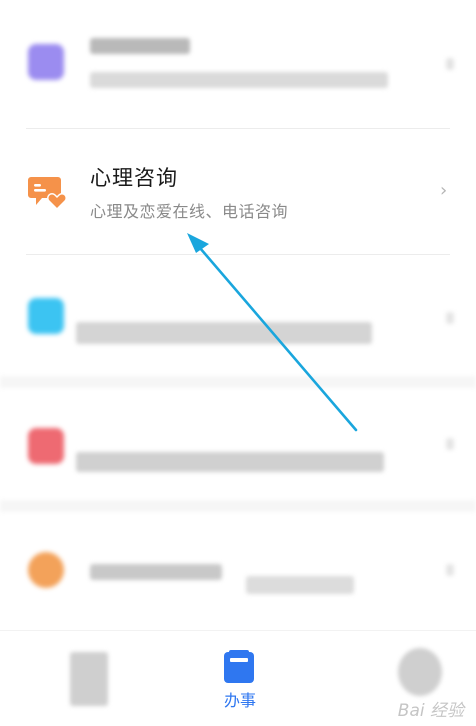 The image size is (476, 726). Describe the element at coordinates (239, 700) in the screenshot. I see `tab-banshi-label: 办事` at that location.